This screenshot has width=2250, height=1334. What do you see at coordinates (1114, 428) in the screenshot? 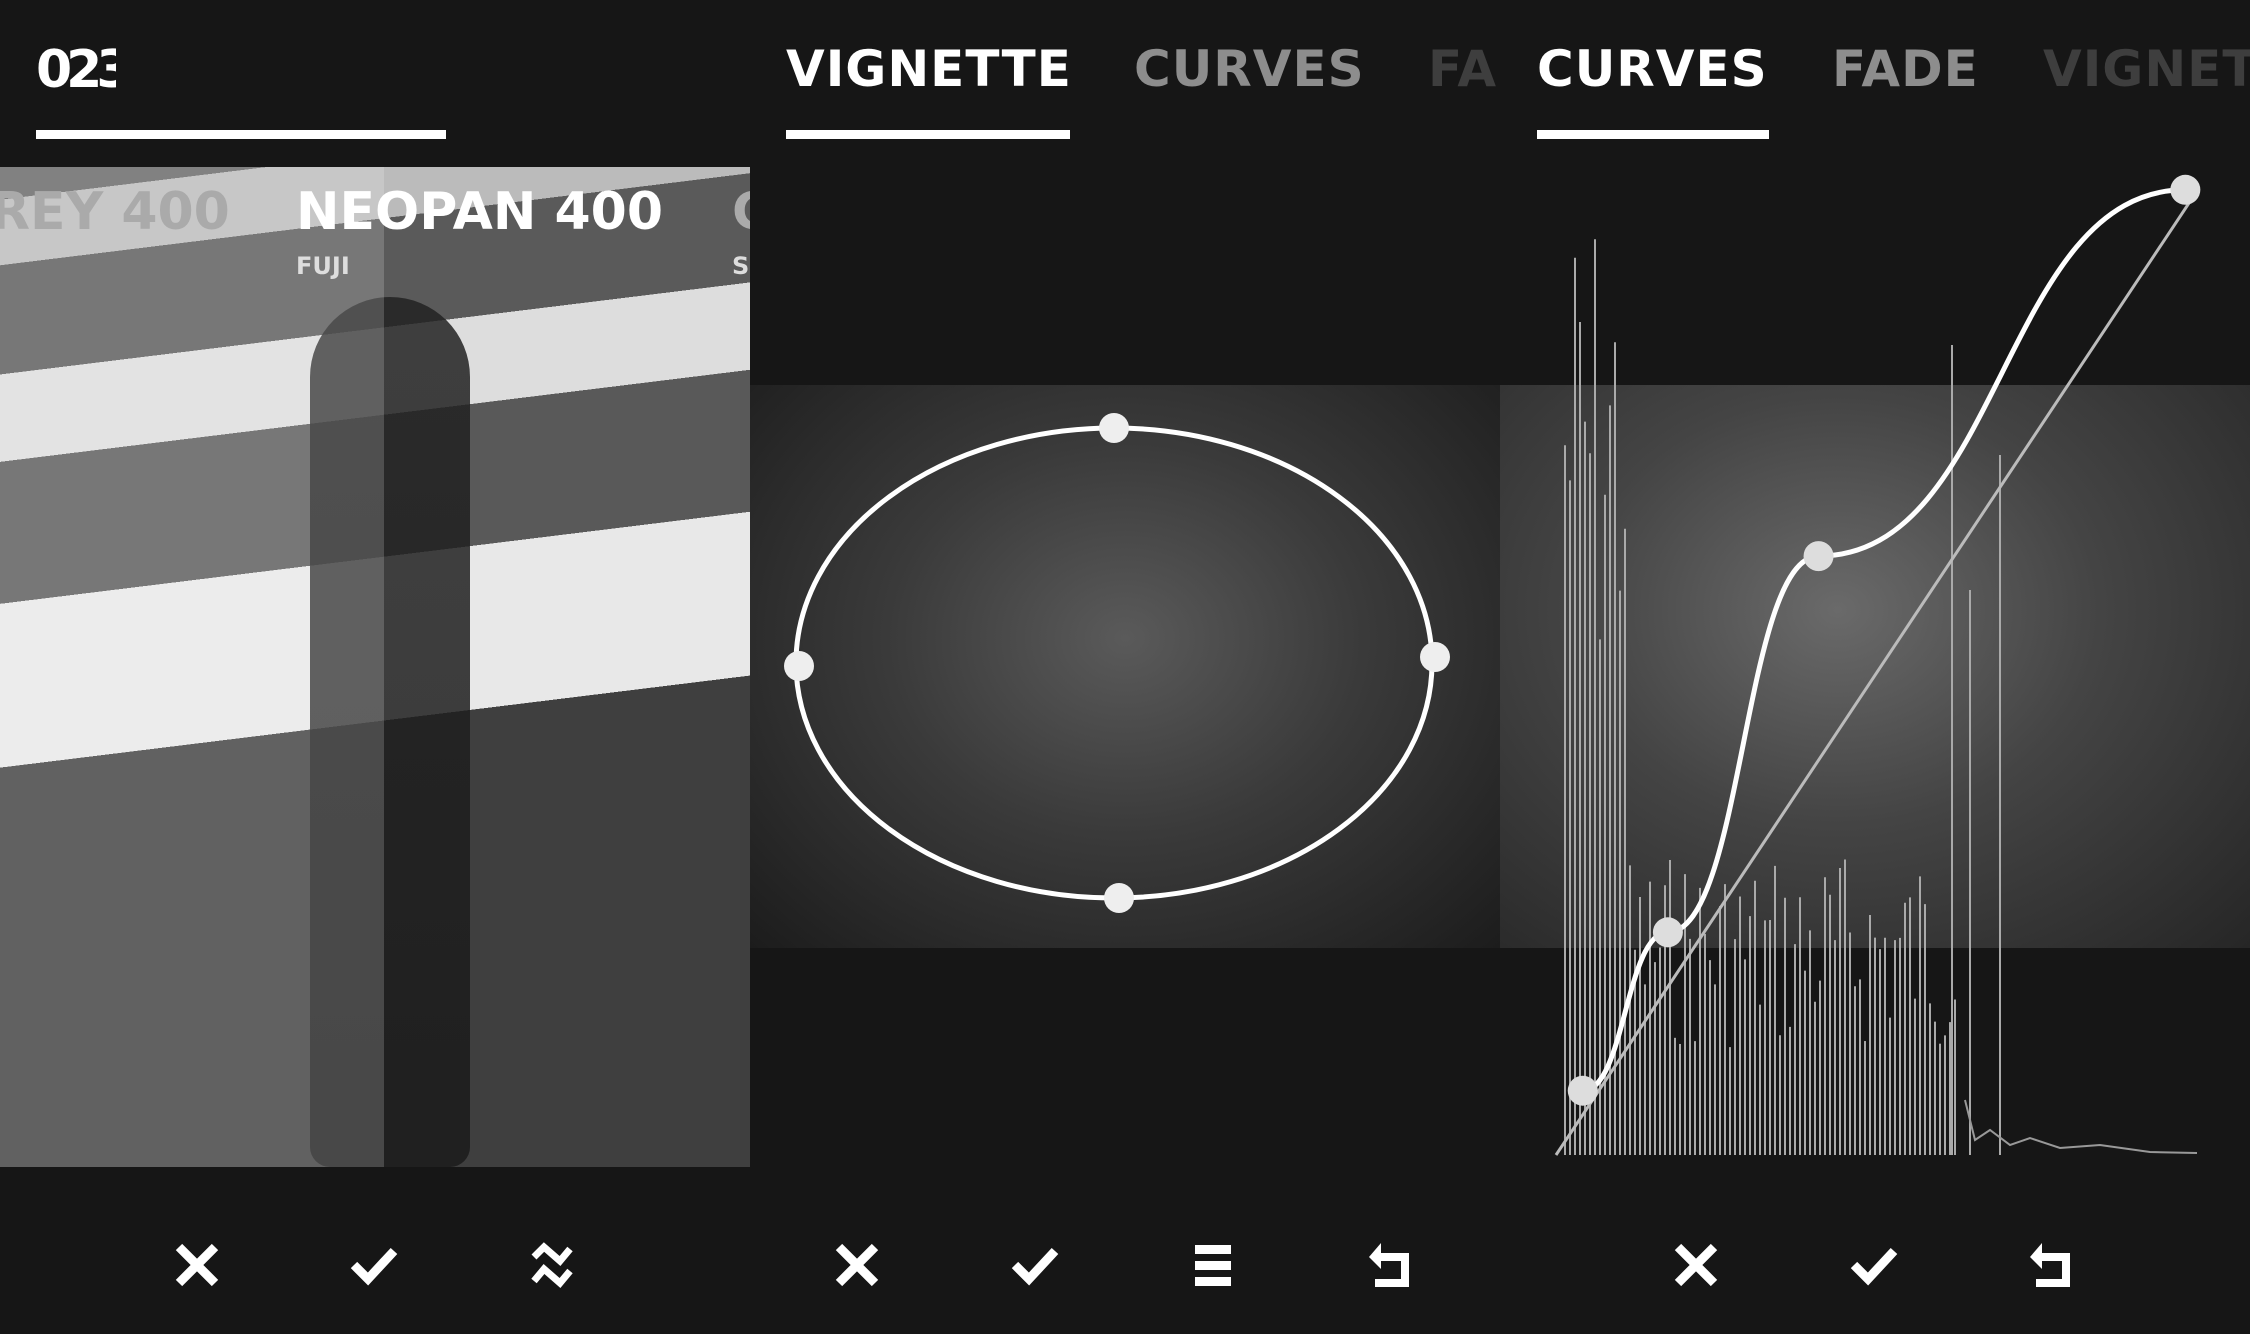
I see `vignette-handle-top` at bounding box center [1114, 428].